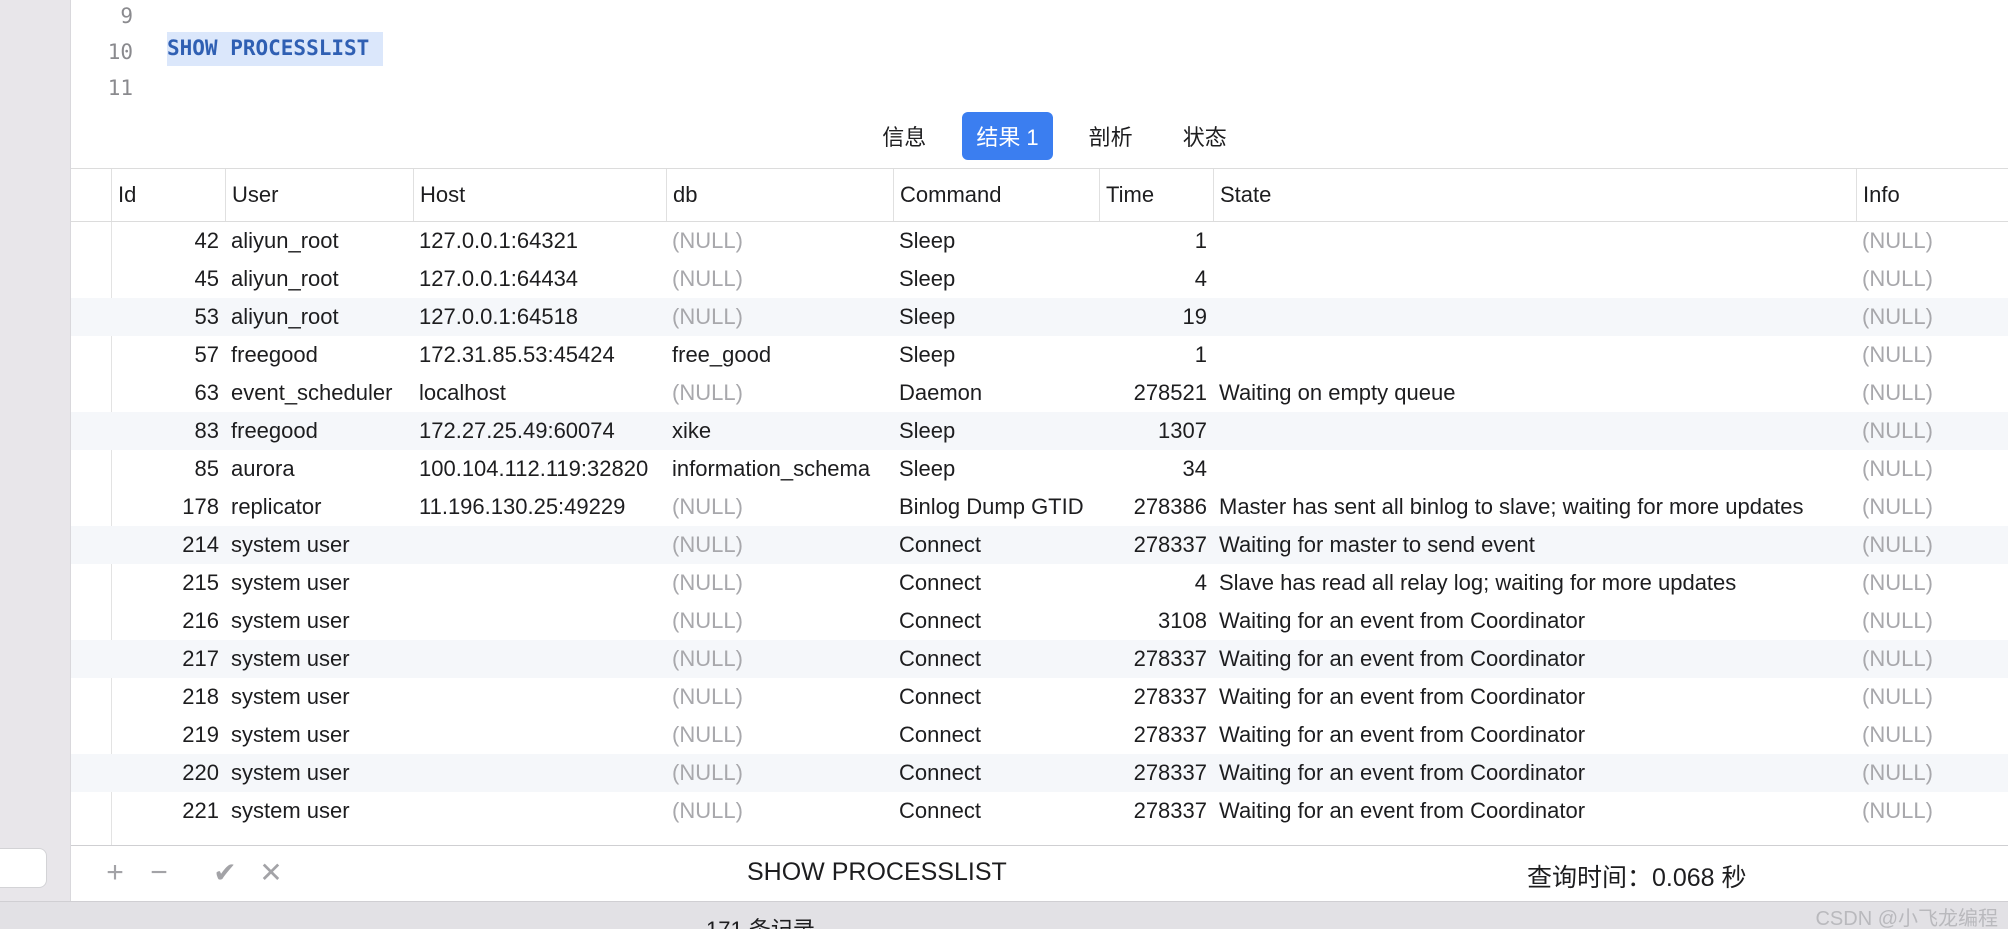  Describe the element at coordinates (322, 393) in the screenshot. I see `cell-user: event_scheduler` at that location.